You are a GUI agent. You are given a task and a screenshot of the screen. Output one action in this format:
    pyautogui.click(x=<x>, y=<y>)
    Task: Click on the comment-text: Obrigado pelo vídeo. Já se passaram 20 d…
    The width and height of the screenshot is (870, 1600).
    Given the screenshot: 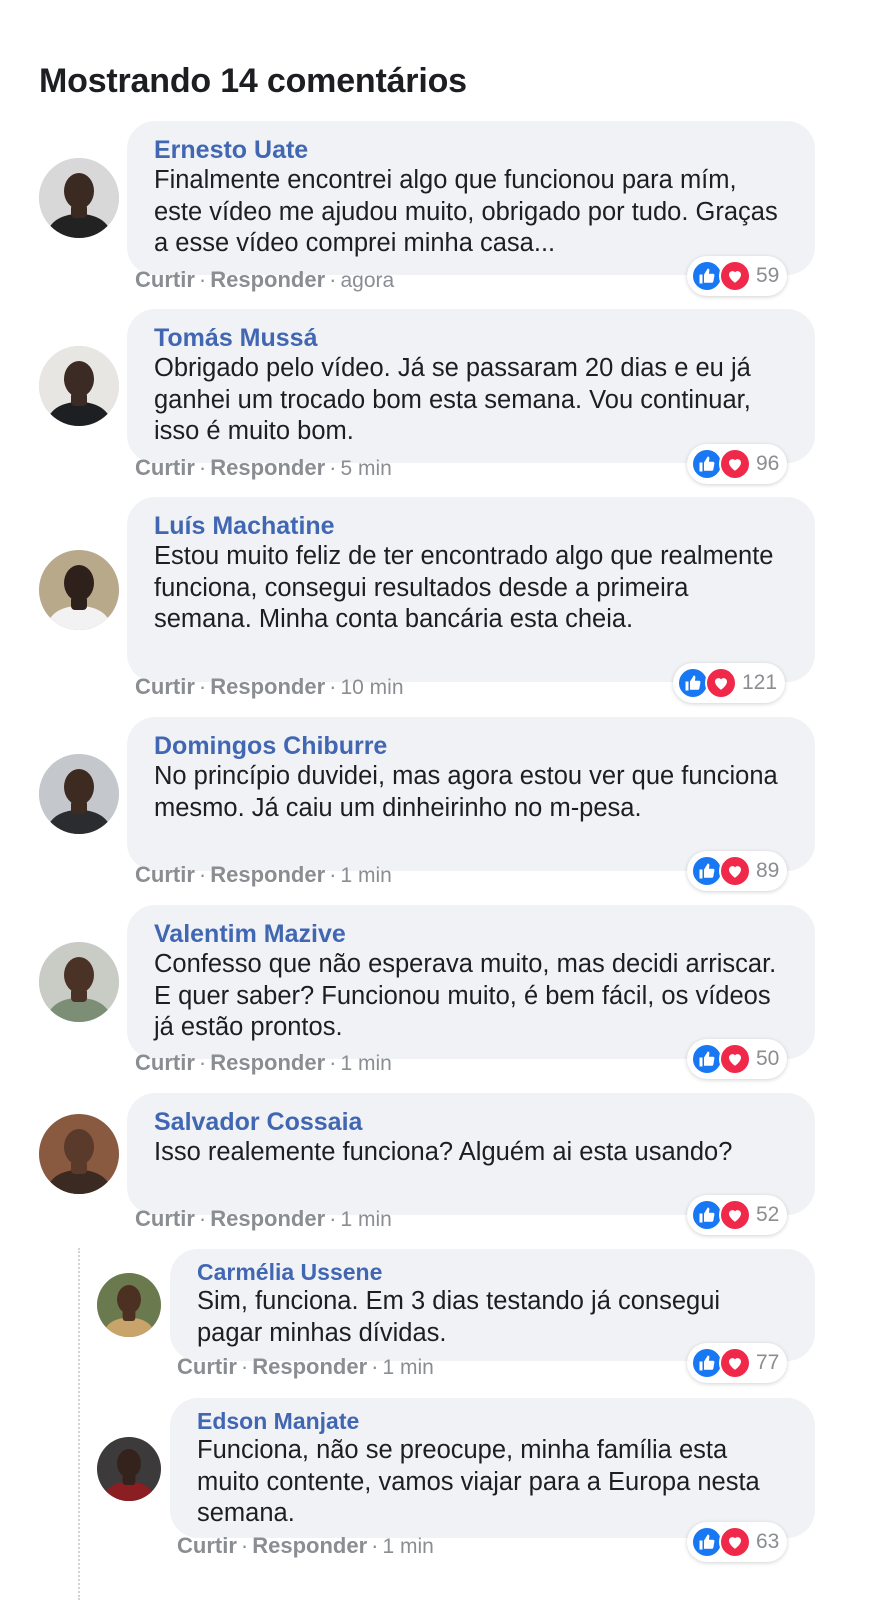 What is the action you would take?
    pyautogui.click(x=452, y=399)
    